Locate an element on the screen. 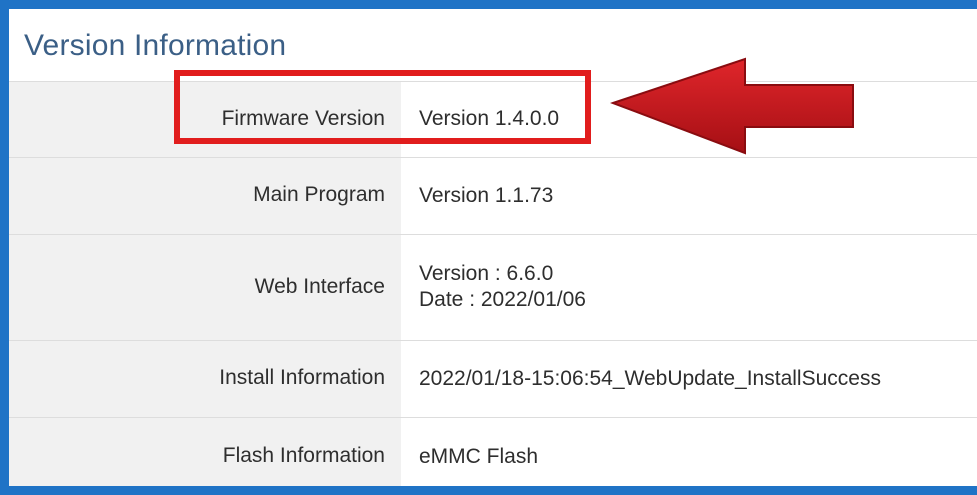 The image size is (977, 495). row-label-cell: Flash Information is located at coordinates (205, 452).